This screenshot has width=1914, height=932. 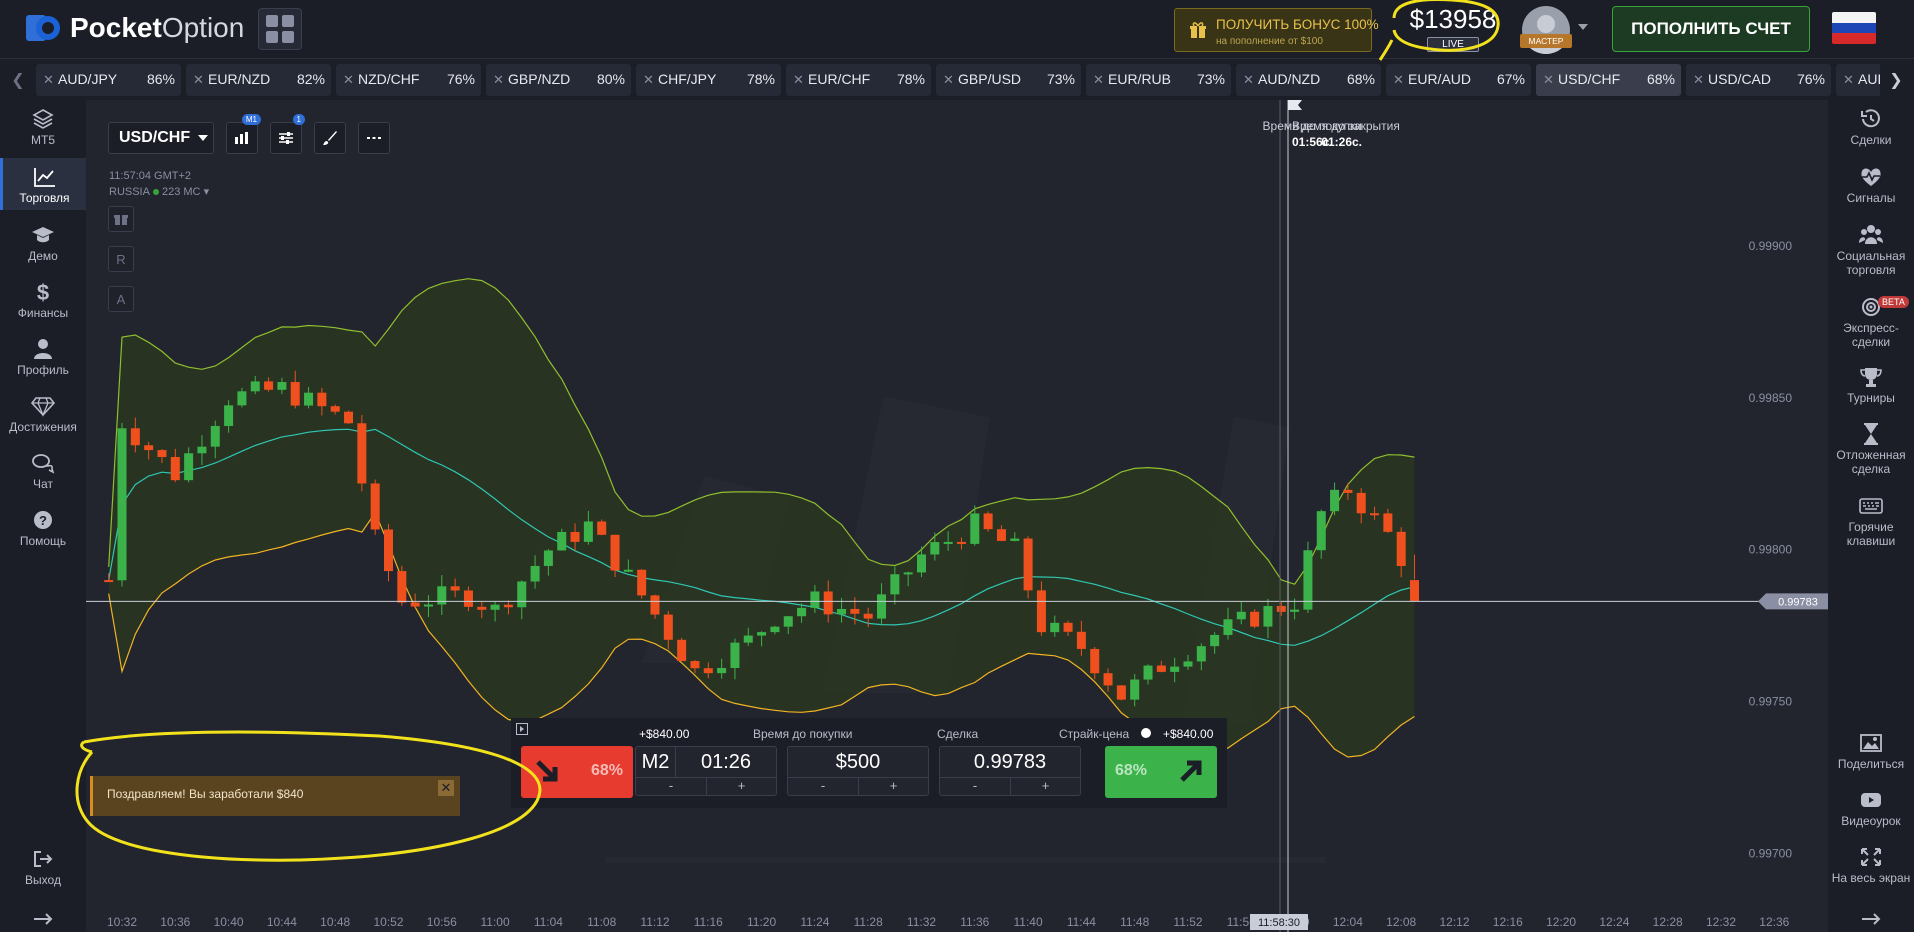 What do you see at coordinates (558, 80) in the screenshot?
I see `asset-tab-gbpnzd: ✕ GBP/NZD 80%` at bounding box center [558, 80].